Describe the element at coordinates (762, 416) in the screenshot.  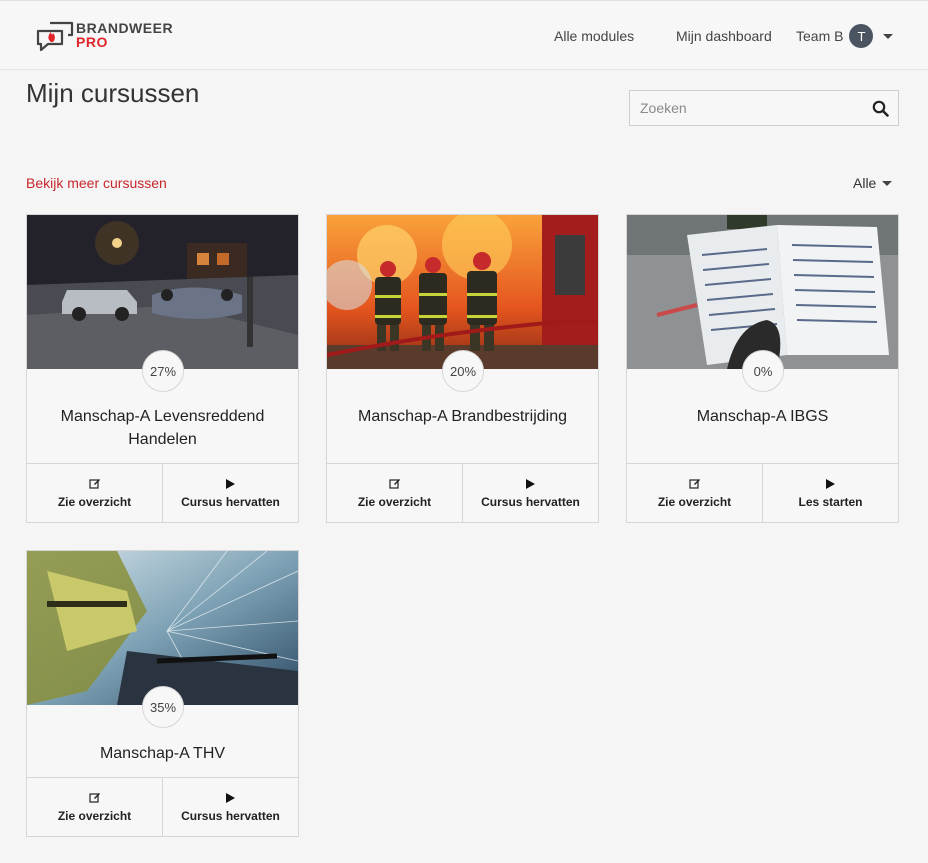
I see `course-title: Manschap-A IBGS` at that location.